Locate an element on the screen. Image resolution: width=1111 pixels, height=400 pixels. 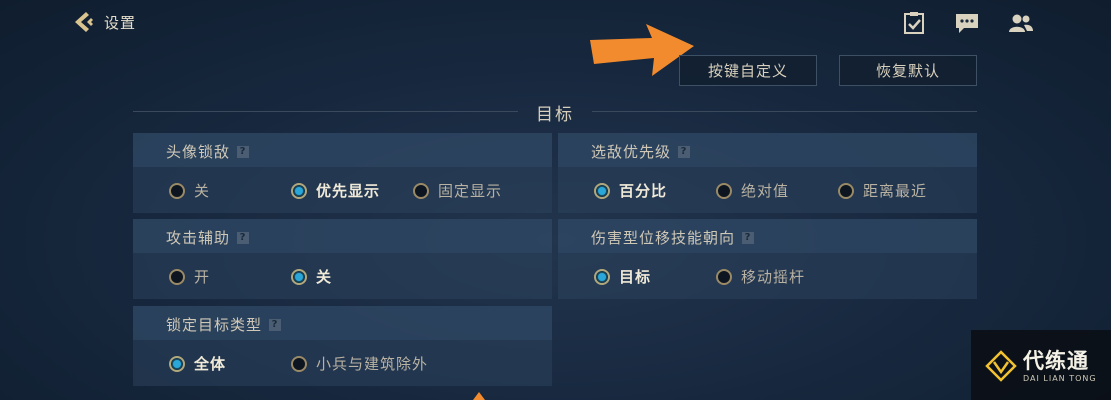
watermark-subtitle: DAI LIAN TONG is located at coordinates (1060, 378).